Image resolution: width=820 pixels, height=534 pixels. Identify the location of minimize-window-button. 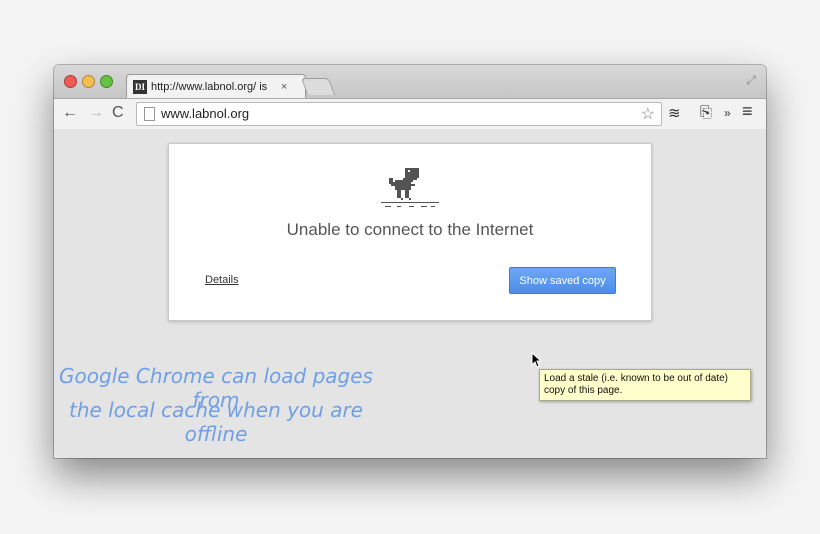
(88, 81).